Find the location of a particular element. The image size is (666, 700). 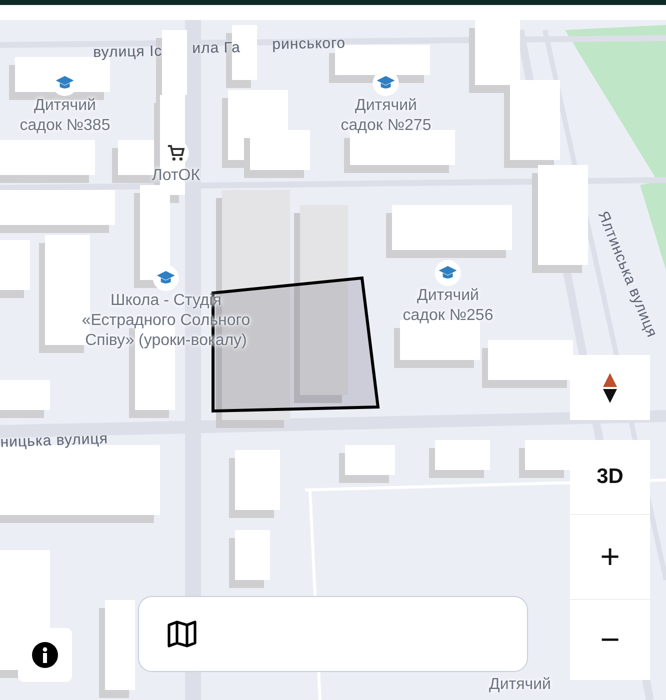

compass-button is located at coordinates (610, 387).